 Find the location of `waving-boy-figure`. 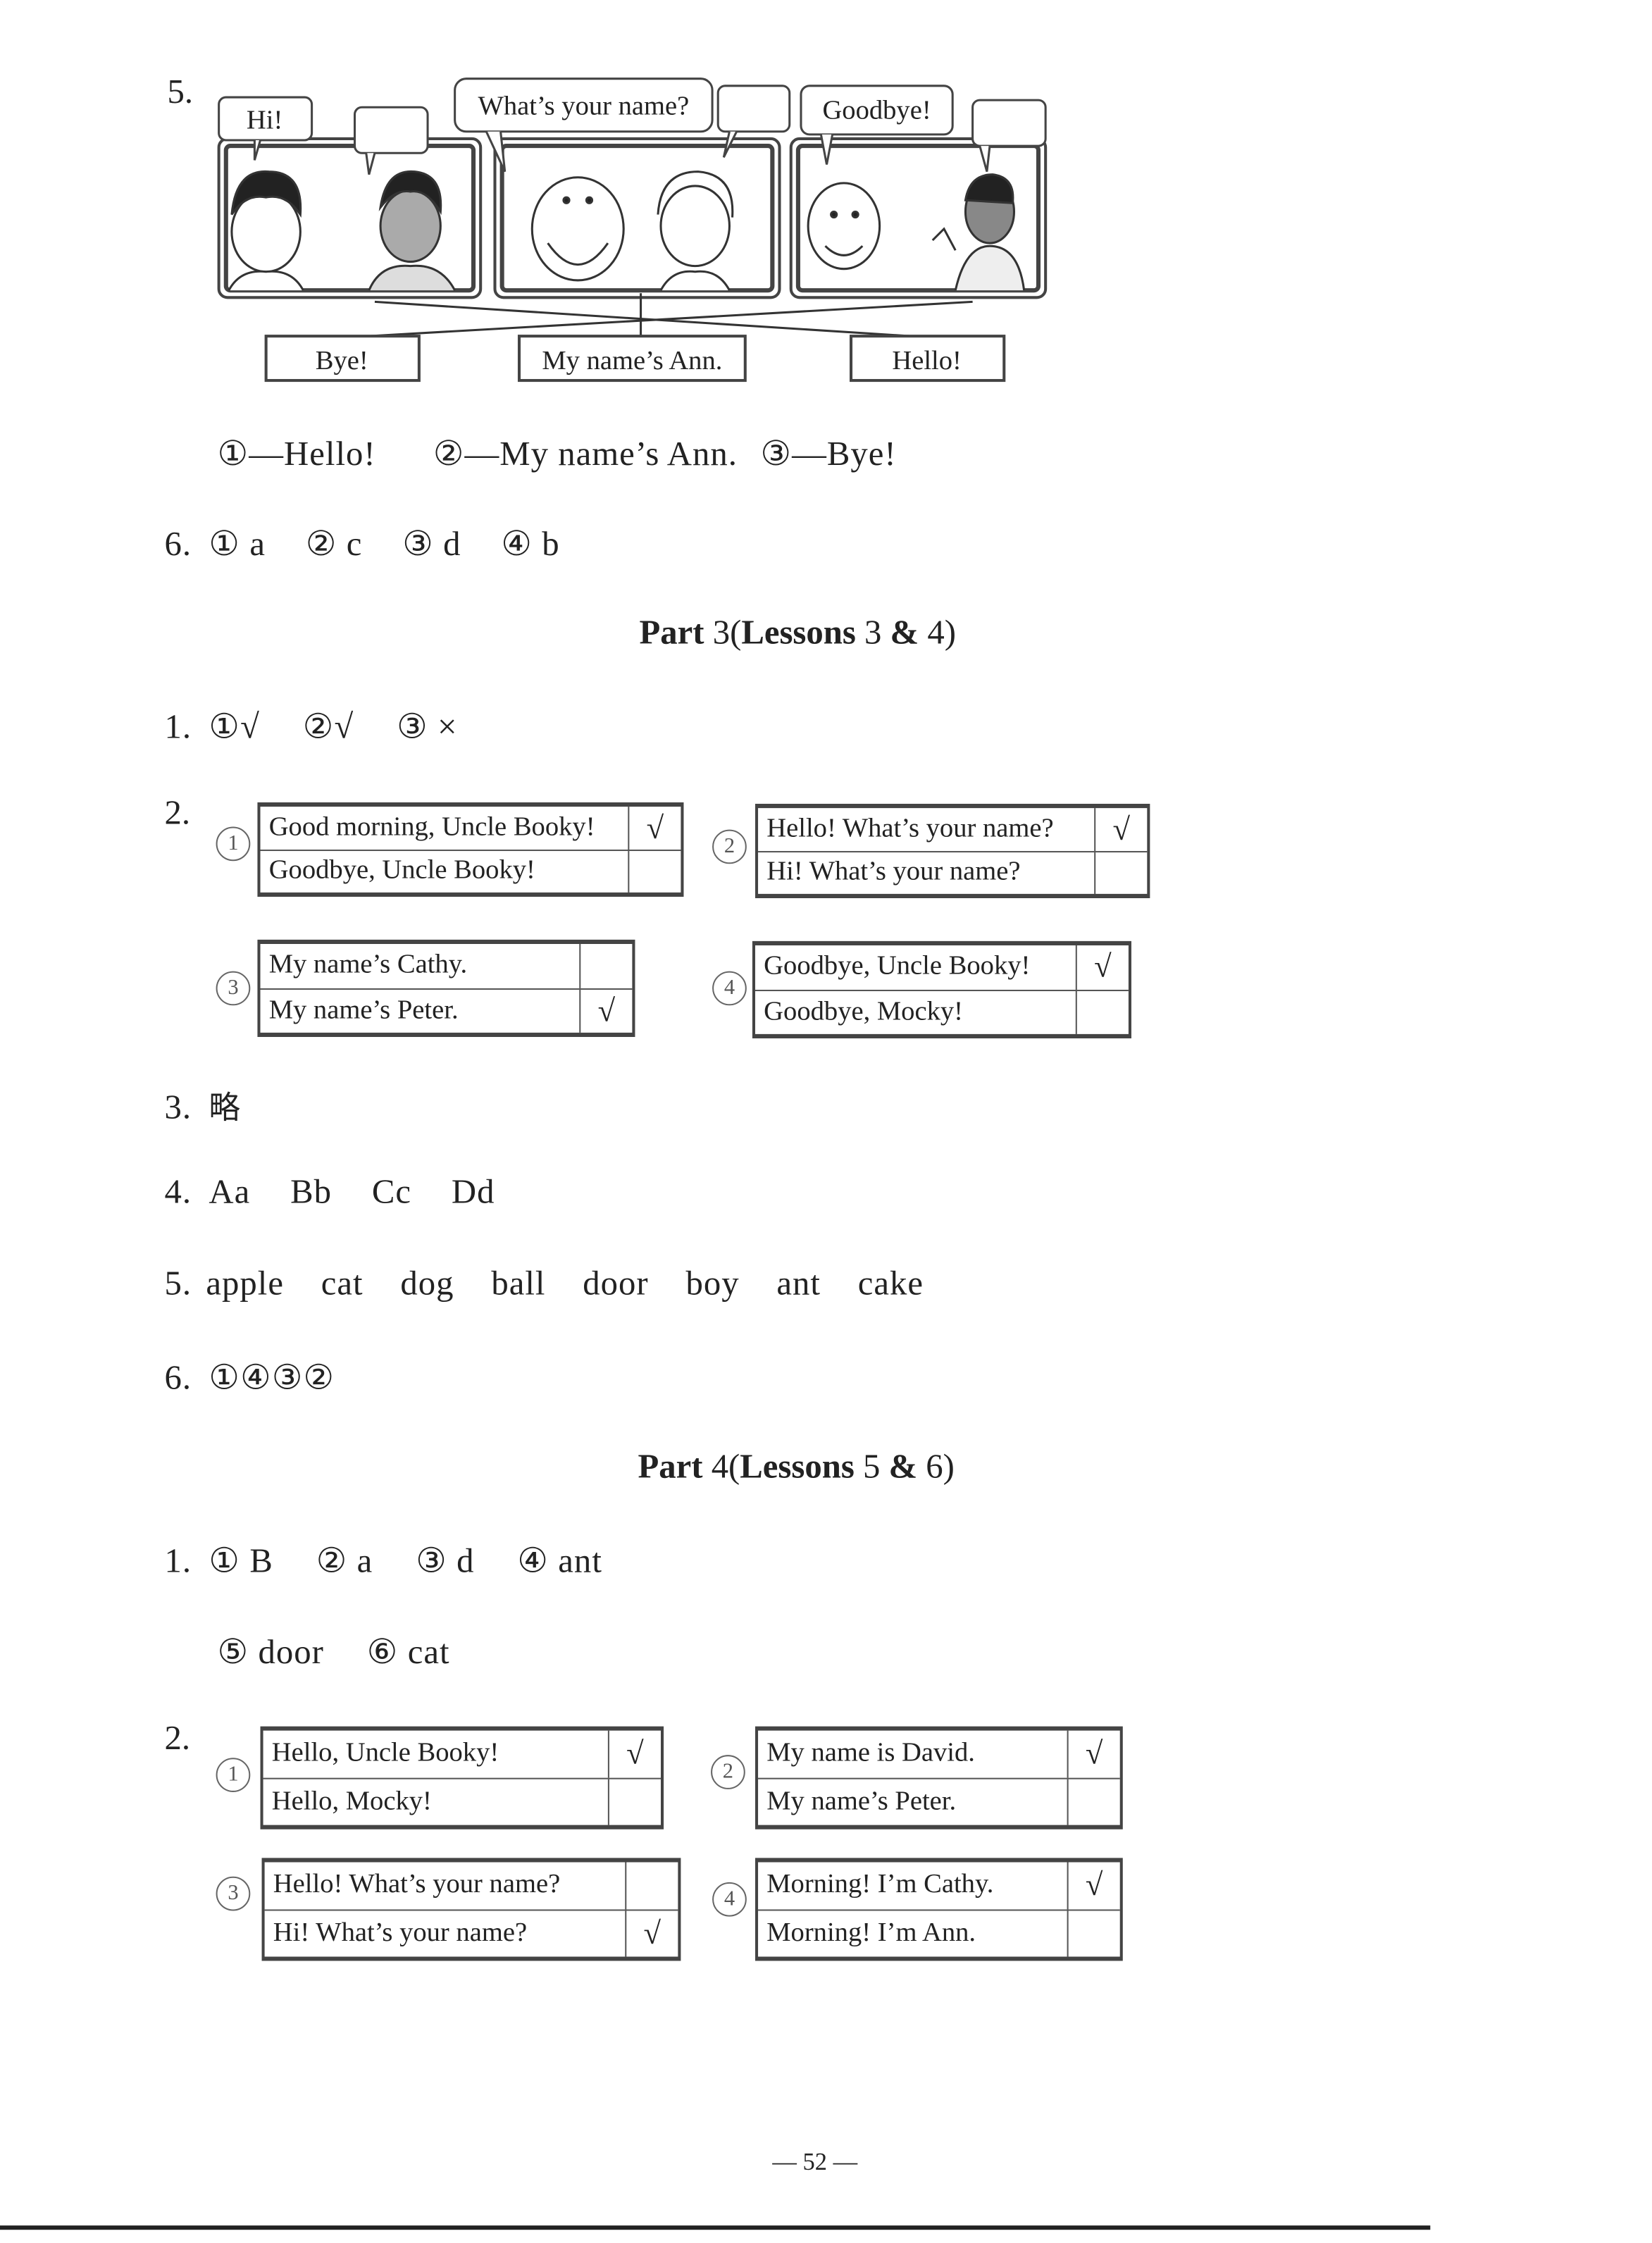

waving-boy-figure is located at coordinates (978, 232).